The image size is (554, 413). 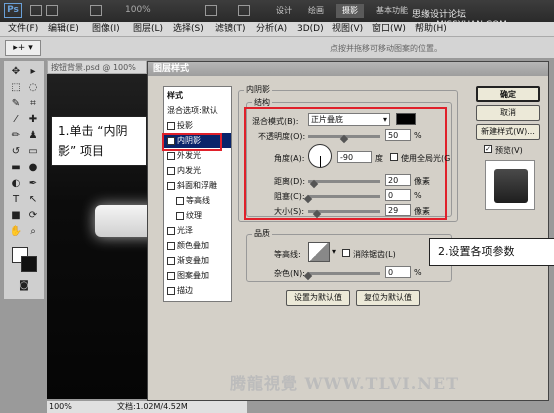 I want to click on quick-mask-icon: ◙, so click(x=24, y=286).